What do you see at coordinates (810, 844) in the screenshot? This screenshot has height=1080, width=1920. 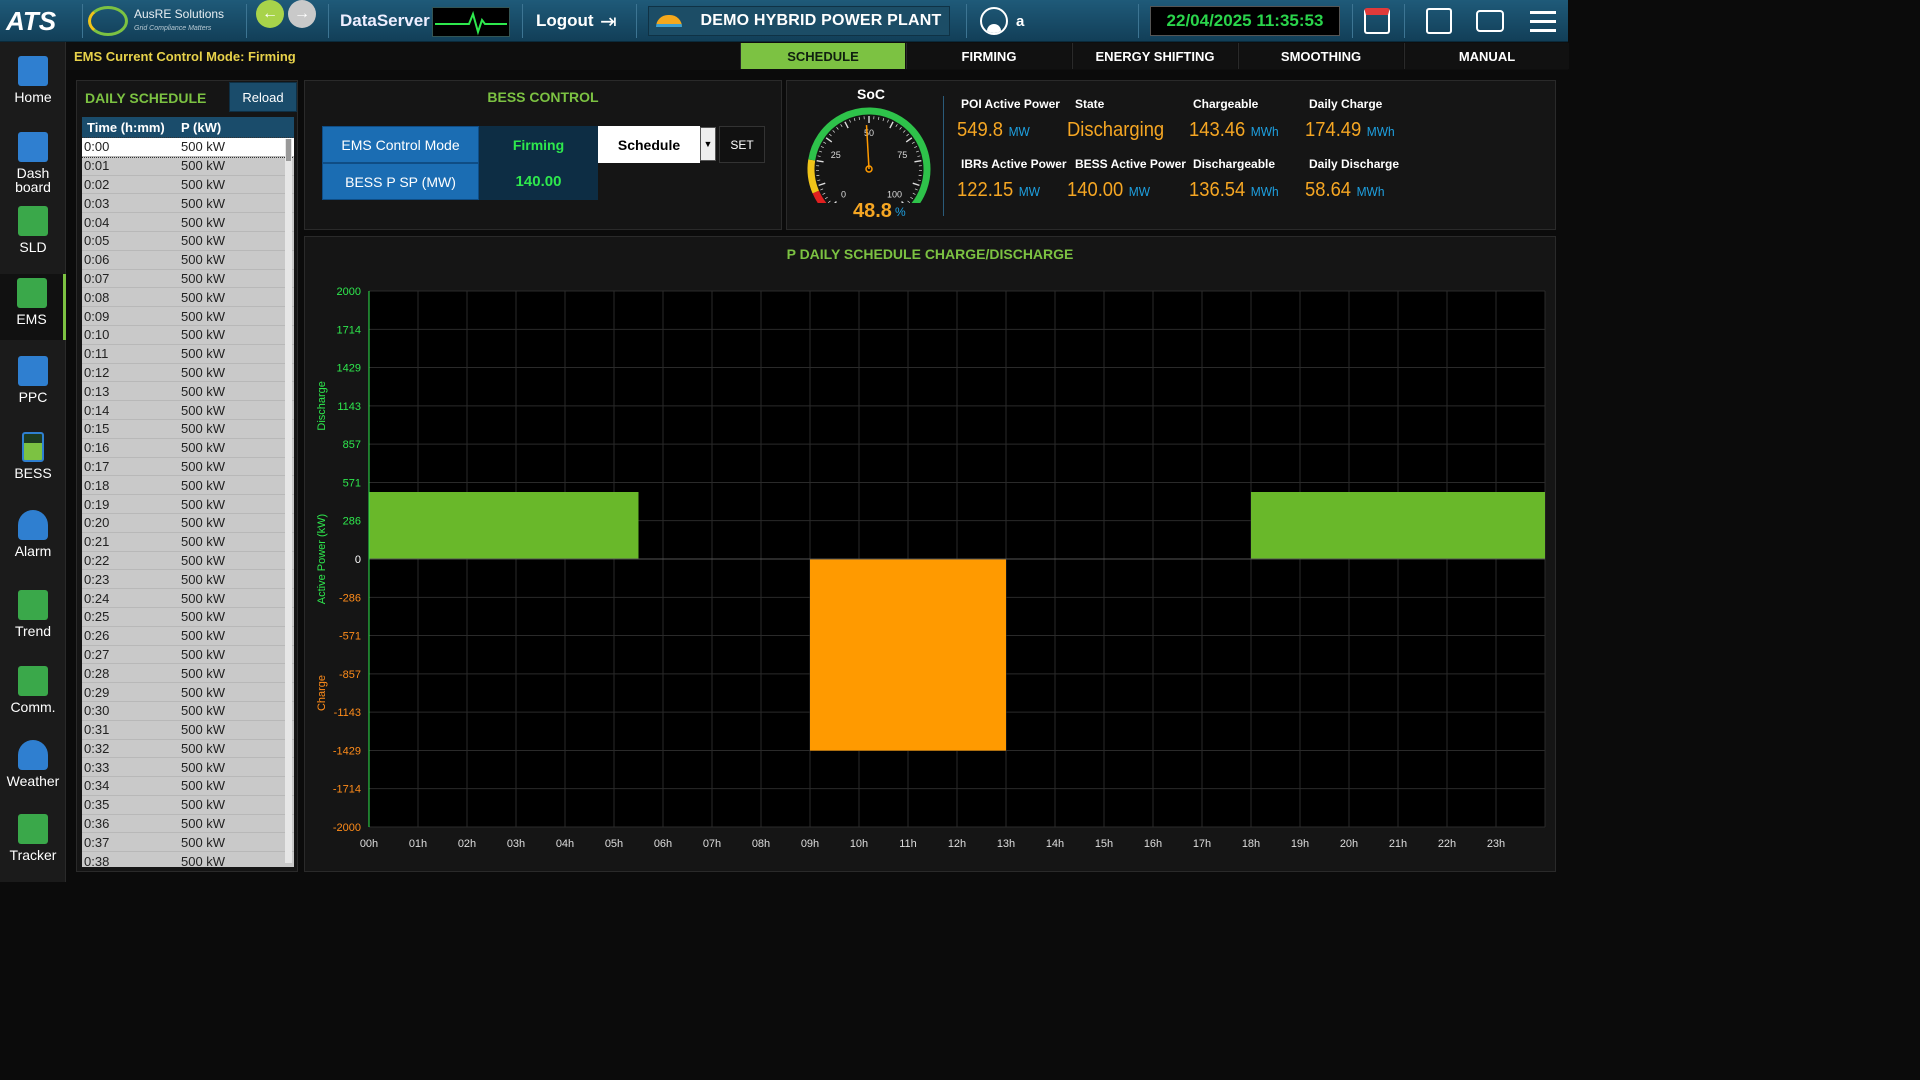 I see `x-tick-label: 09h` at bounding box center [810, 844].